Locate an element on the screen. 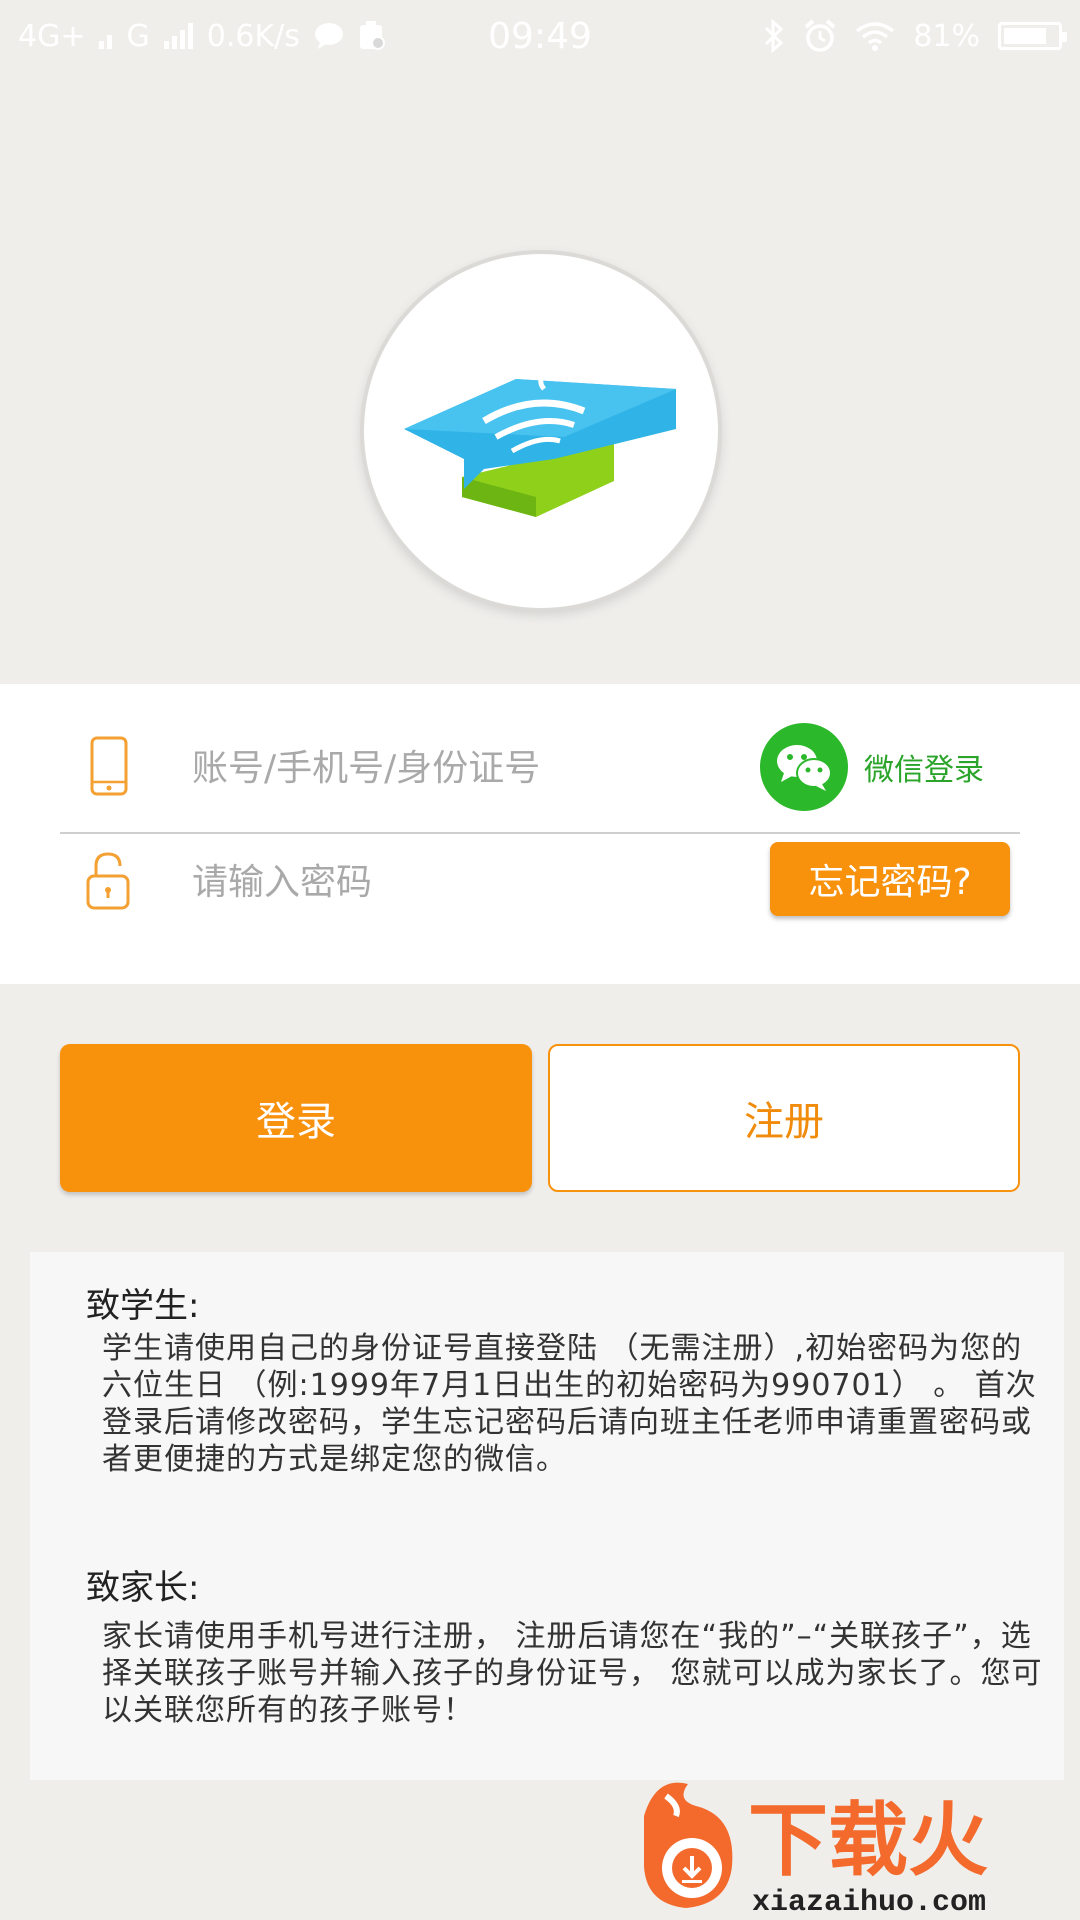  password-row: 忘记密码? is located at coordinates (540, 881).